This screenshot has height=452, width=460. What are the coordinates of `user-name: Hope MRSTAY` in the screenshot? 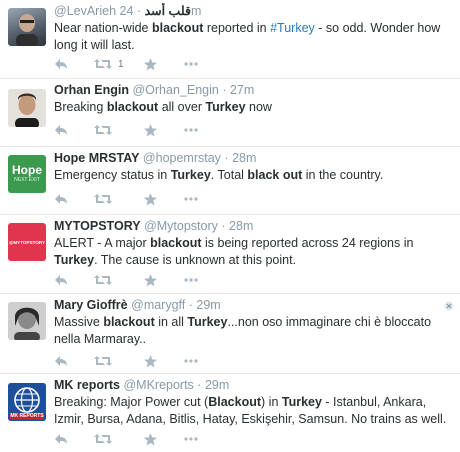 It's located at (96, 158).